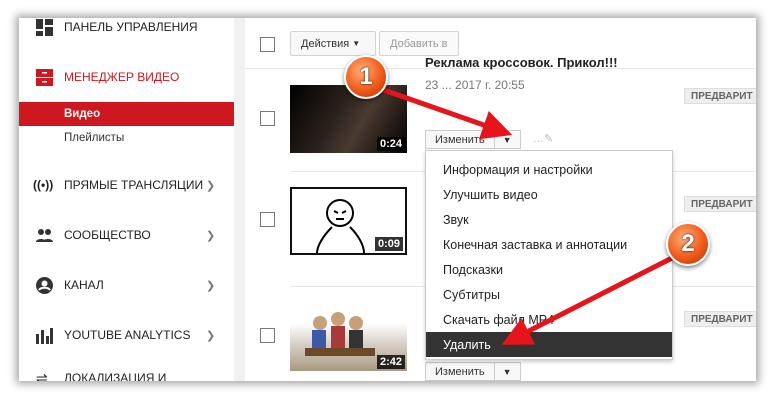 This screenshot has width=772, height=400. I want to click on divider, so click(239, 199).